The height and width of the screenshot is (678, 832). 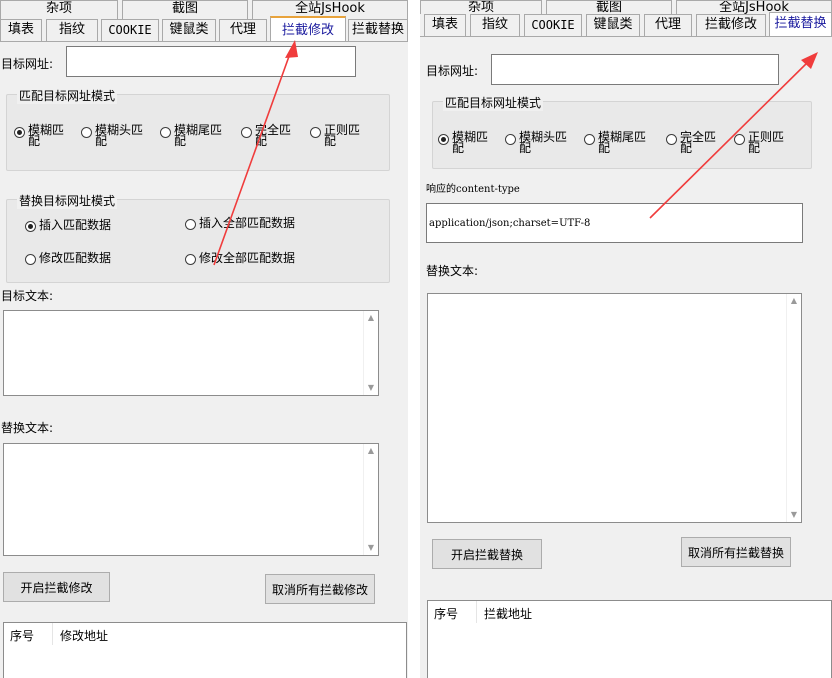 What do you see at coordinates (27, 296) in the screenshot?
I see `target-text-label: 目标文本:` at bounding box center [27, 296].